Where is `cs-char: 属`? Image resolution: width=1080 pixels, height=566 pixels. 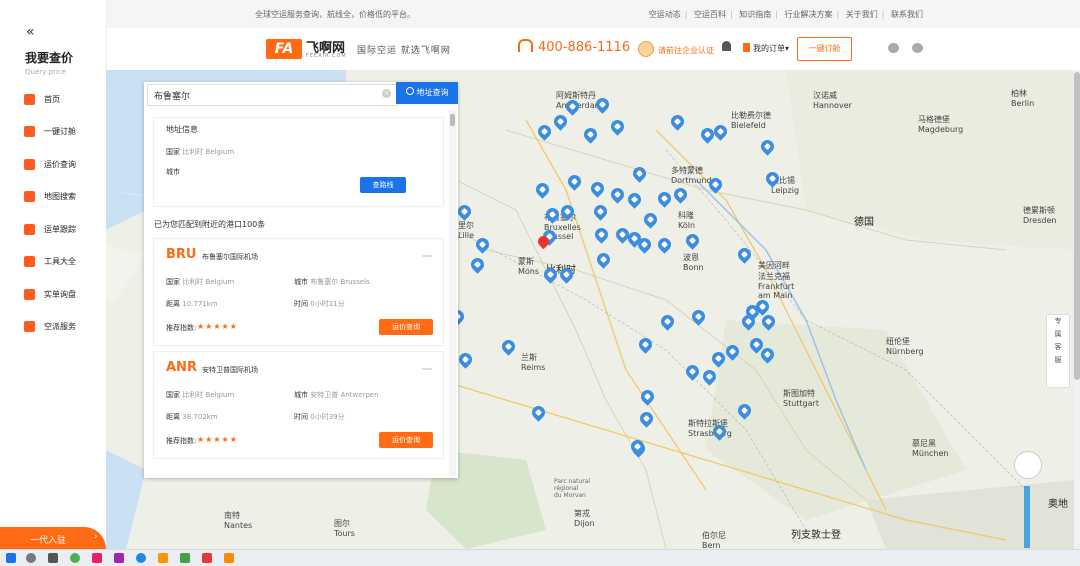 cs-char: 属 is located at coordinates (1058, 334).